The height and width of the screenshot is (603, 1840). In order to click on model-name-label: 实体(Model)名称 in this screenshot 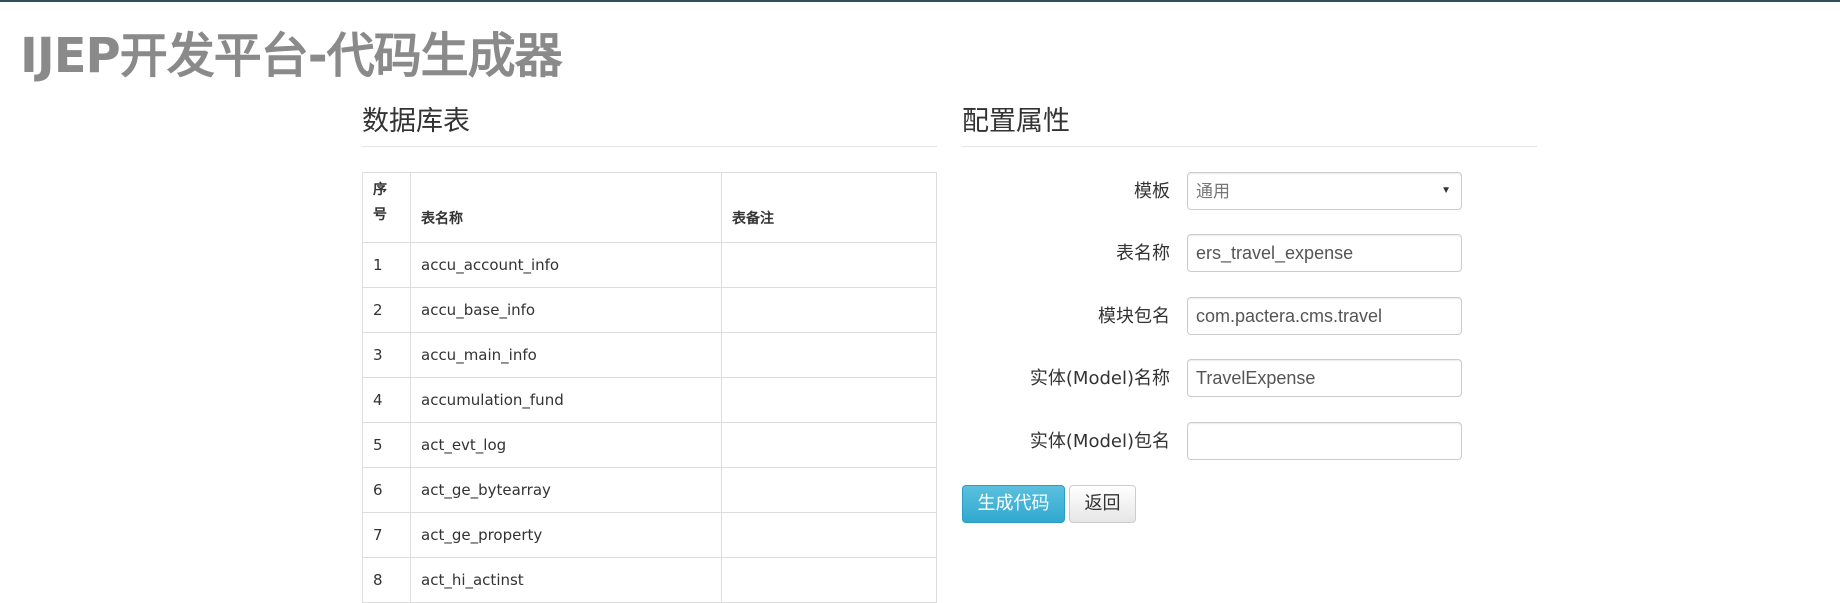, I will do `click(1099, 378)`.